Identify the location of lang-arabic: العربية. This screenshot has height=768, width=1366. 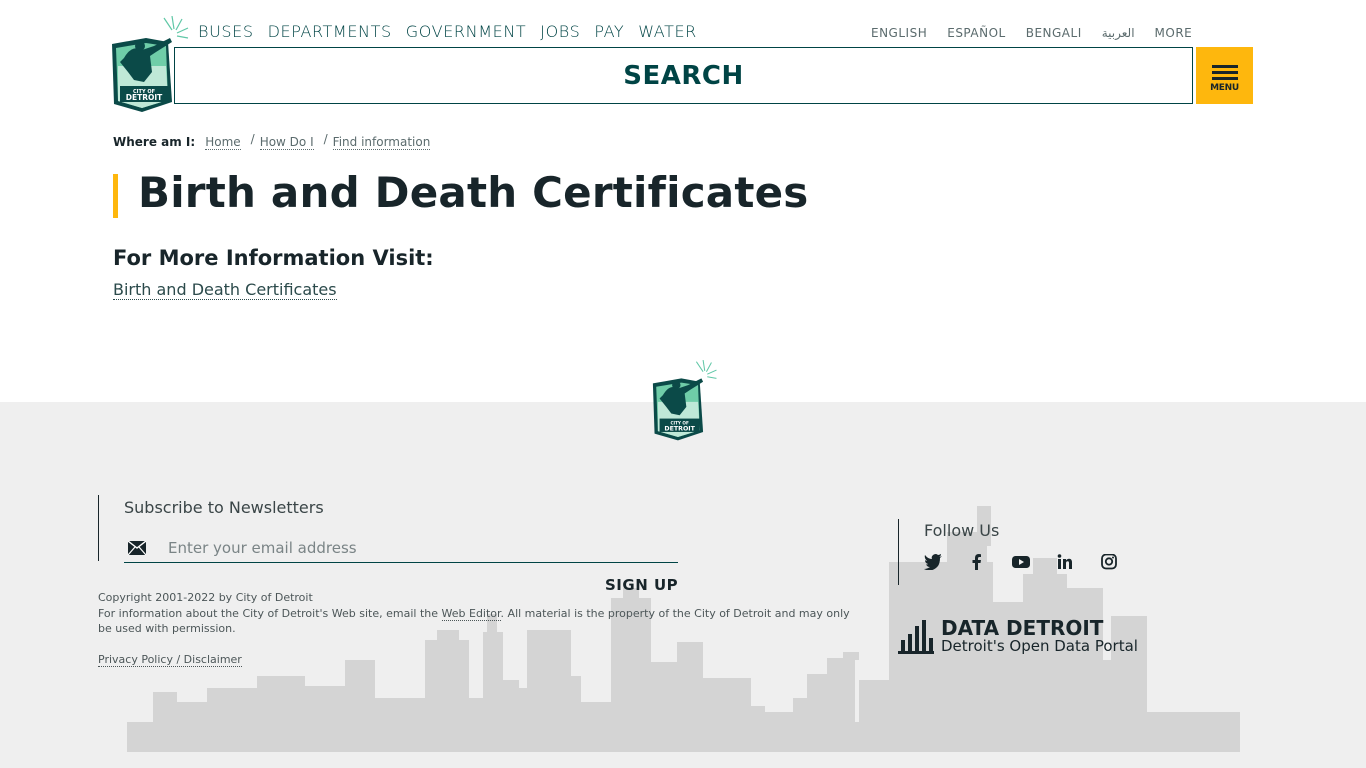
(1118, 33).